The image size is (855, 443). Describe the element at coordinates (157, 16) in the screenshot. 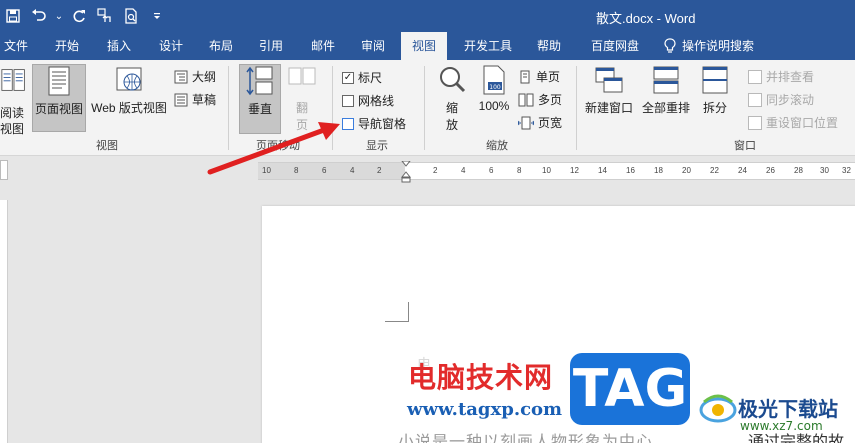

I see `customize-qat-icon` at that location.